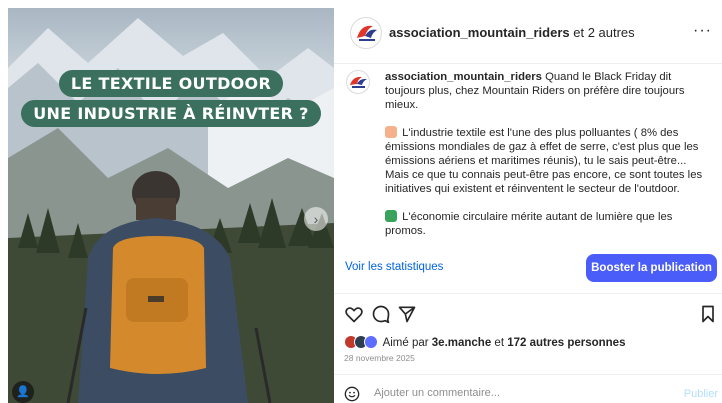 This screenshot has width=722, height=403. I want to click on caption-username: association_mountain_riders, so click(463, 77).